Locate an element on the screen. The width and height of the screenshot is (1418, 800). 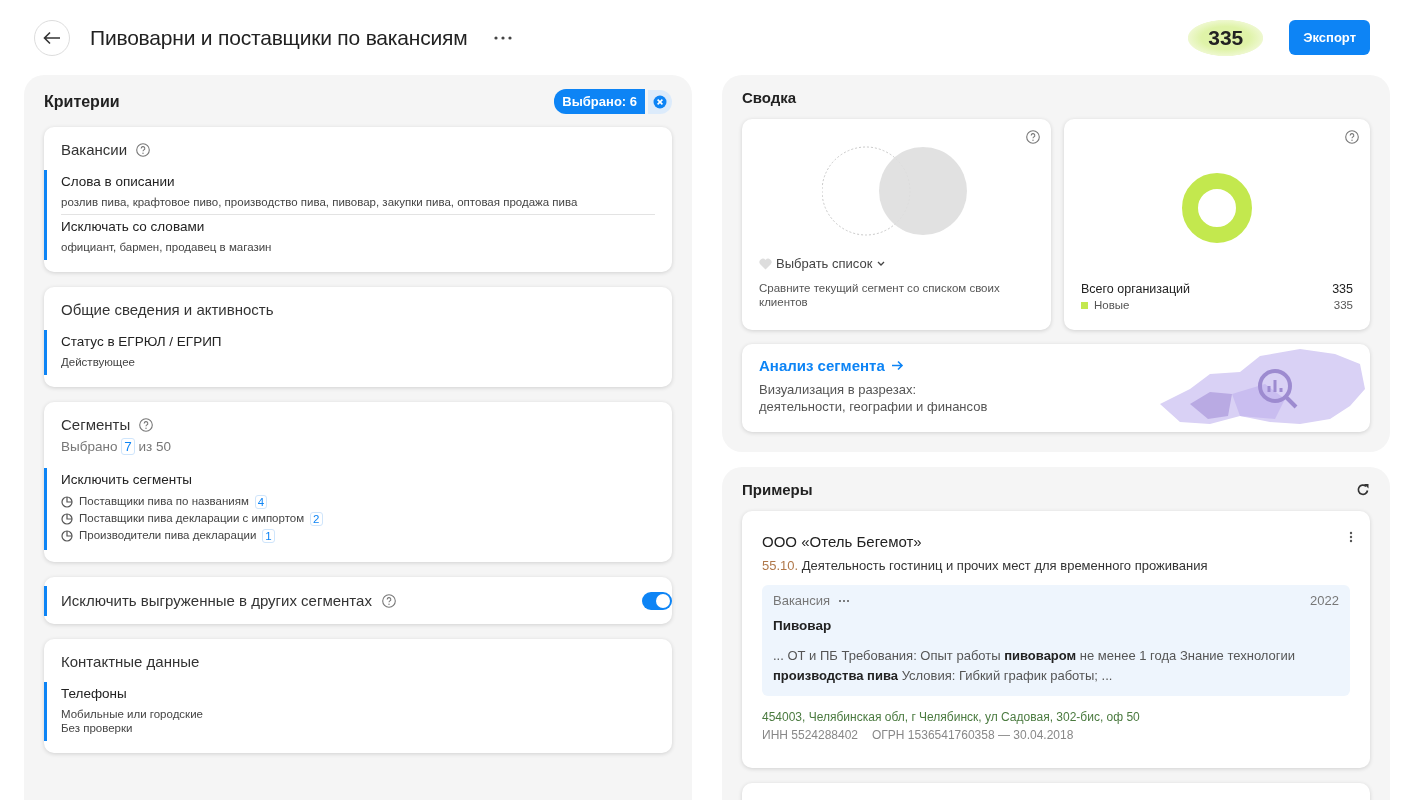
vacancy-year: 2022 is located at coordinates (1324, 600).